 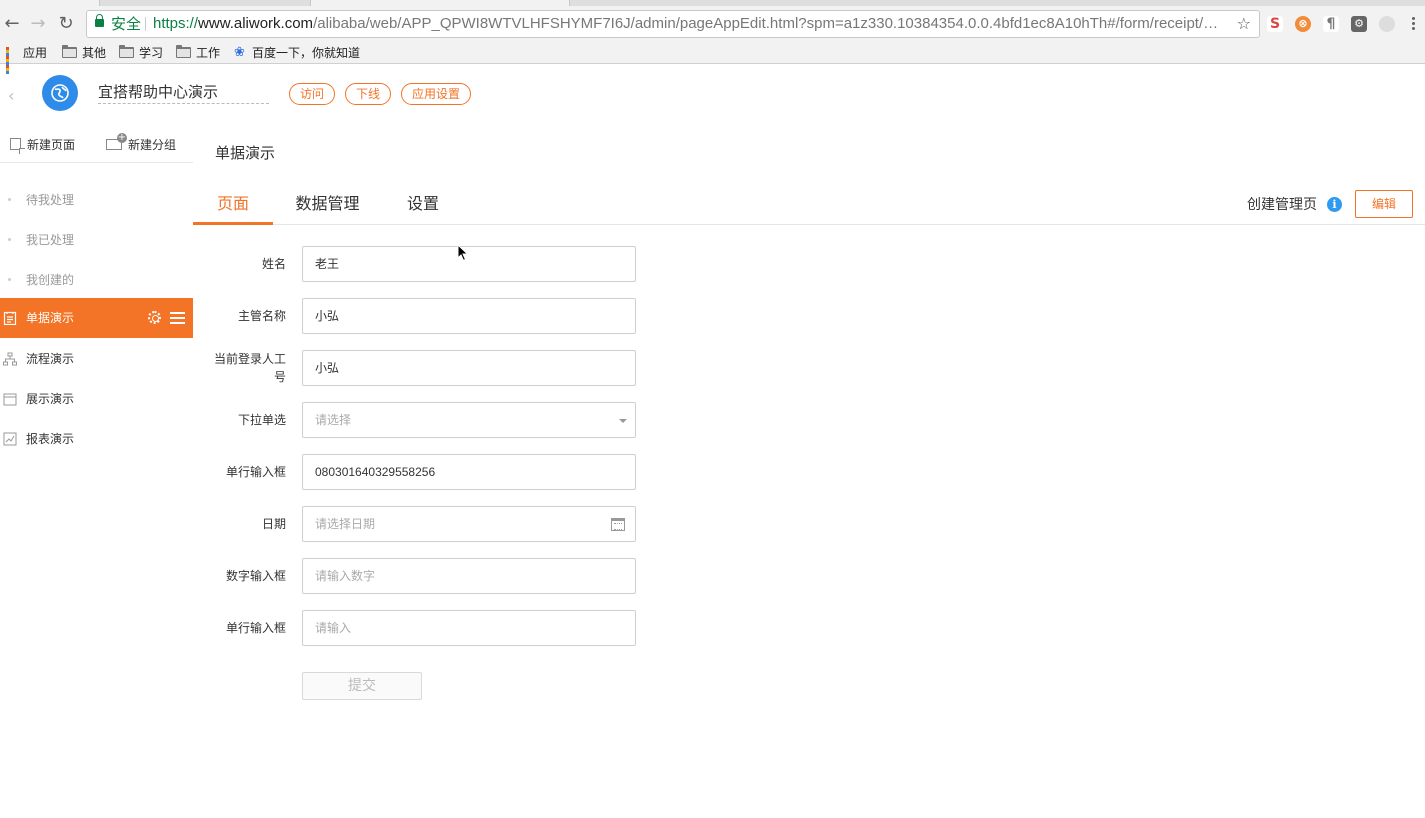 What do you see at coordinates (10, 399) in the screenshot?
I see `display-window-icon` at bounding box center [10, 399].